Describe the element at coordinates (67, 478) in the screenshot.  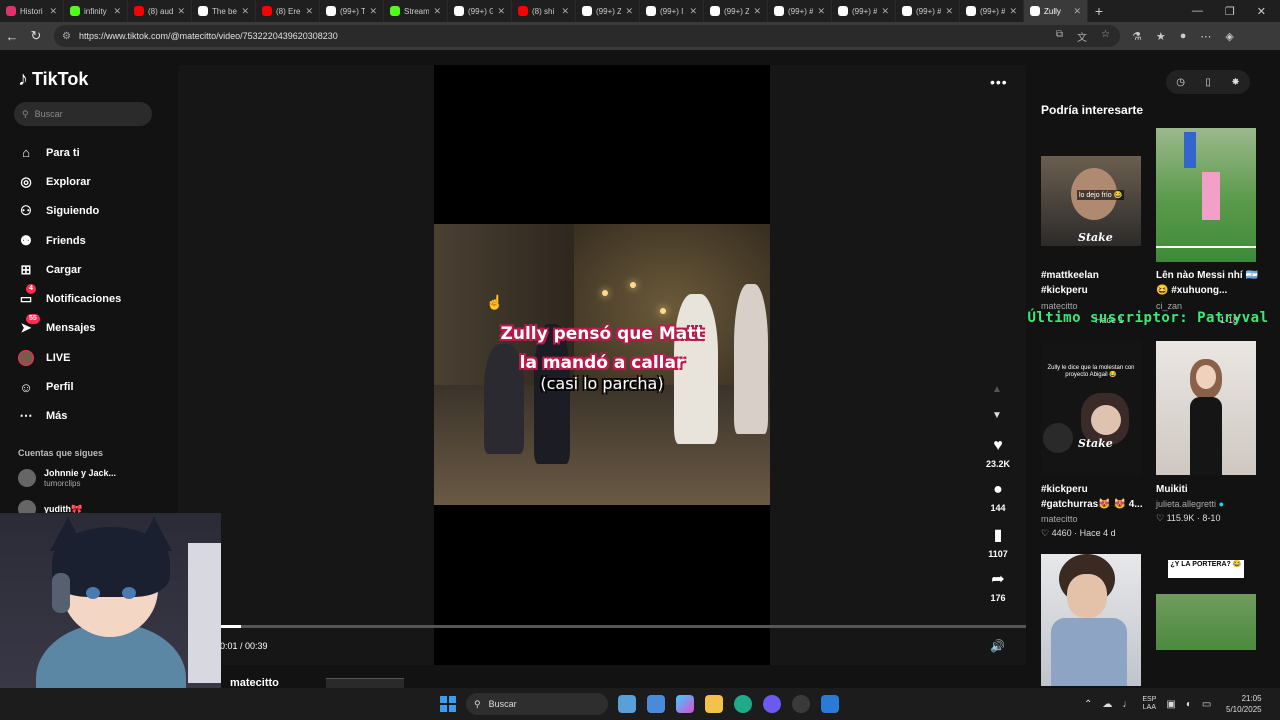
I see `following-account: Johnnie y Jack... tumorclips` at that location.